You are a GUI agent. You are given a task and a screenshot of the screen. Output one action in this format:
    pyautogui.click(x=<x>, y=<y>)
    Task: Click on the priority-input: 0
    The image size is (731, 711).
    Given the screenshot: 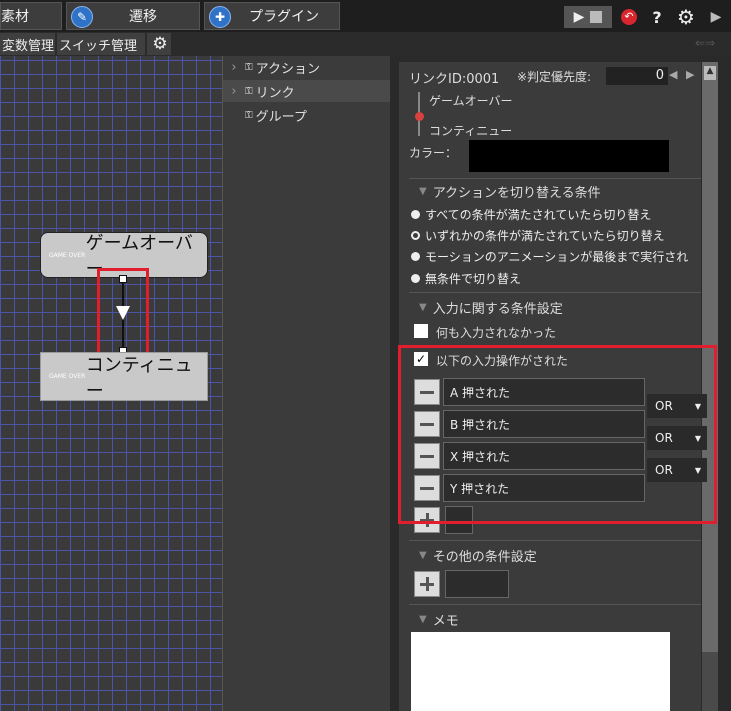 What is the action you would take?
    pyautogui.click(x=637, y=76)
    